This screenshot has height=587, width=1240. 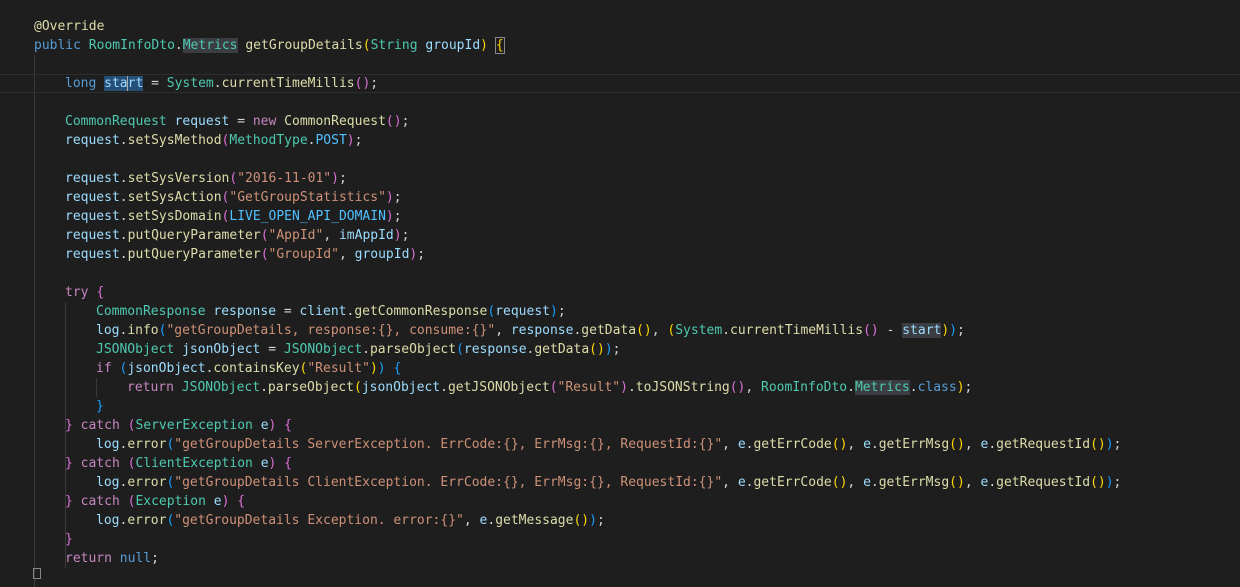 What do you see at coordinates (135, 349) in the screenshot?
I see `code-token: JSONObject` at bounding box center [135, 349].